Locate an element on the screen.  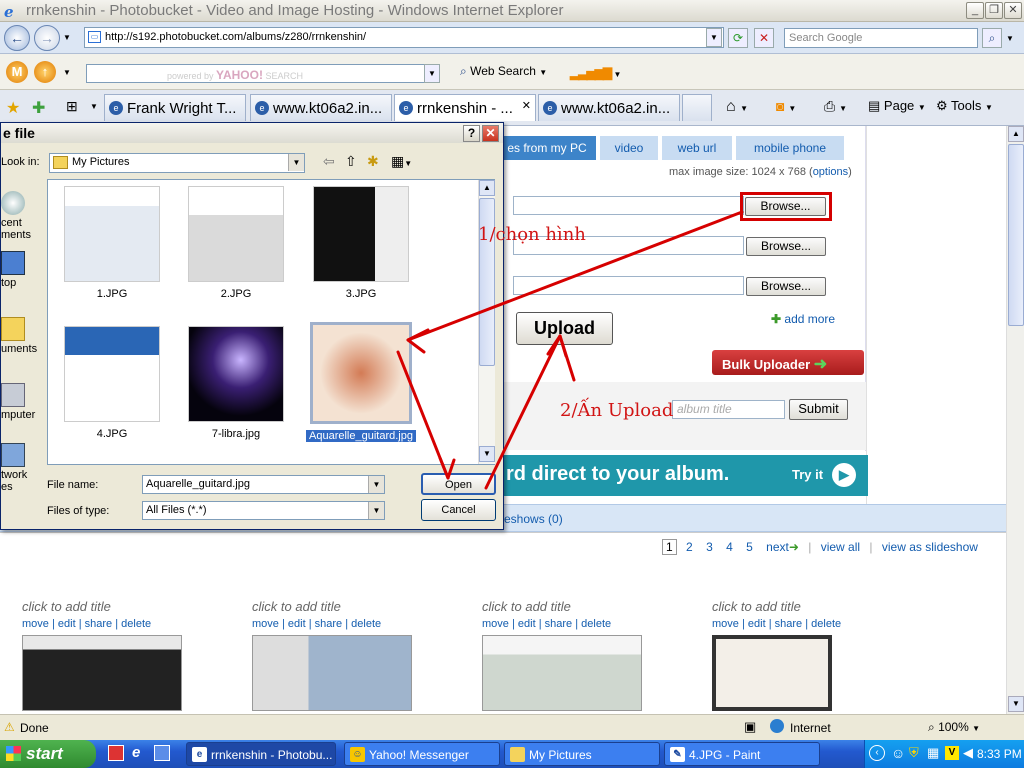
tools-menu: ⚙ Tools ▼ is located at coordinates (964, 106).